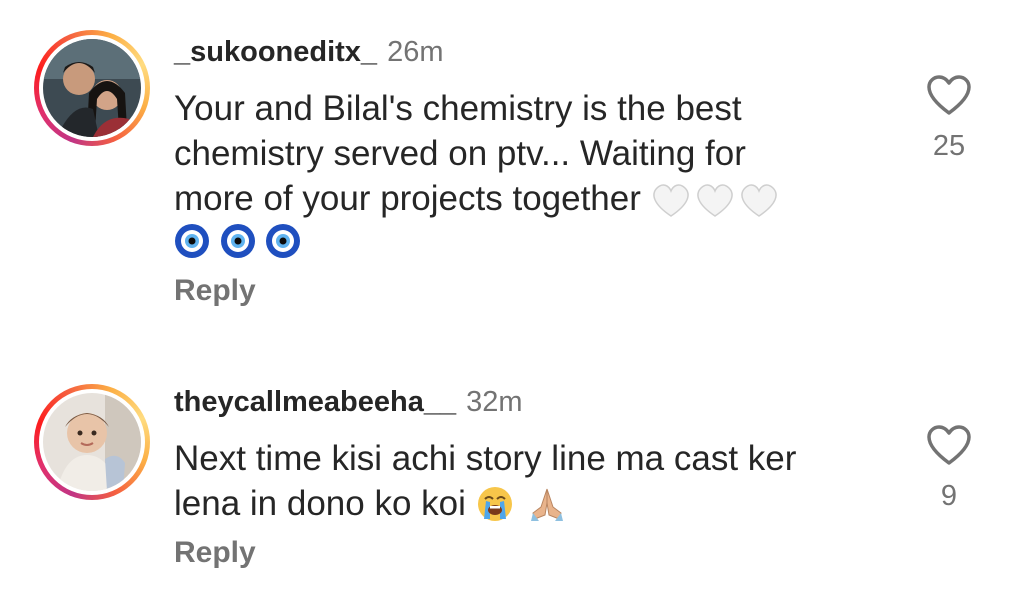  Describe the element at coordinates (275, 52) in the screenshot. I see `username-link: _sukooneditx_` at that location.